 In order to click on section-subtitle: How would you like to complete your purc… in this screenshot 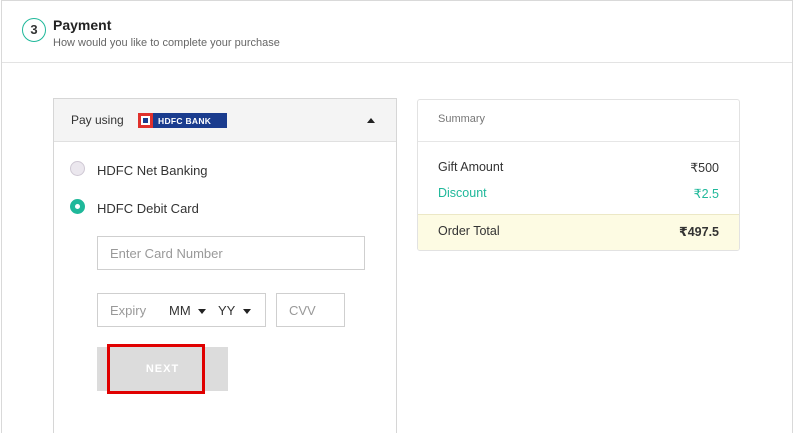, I will do `click(166, 43)`.